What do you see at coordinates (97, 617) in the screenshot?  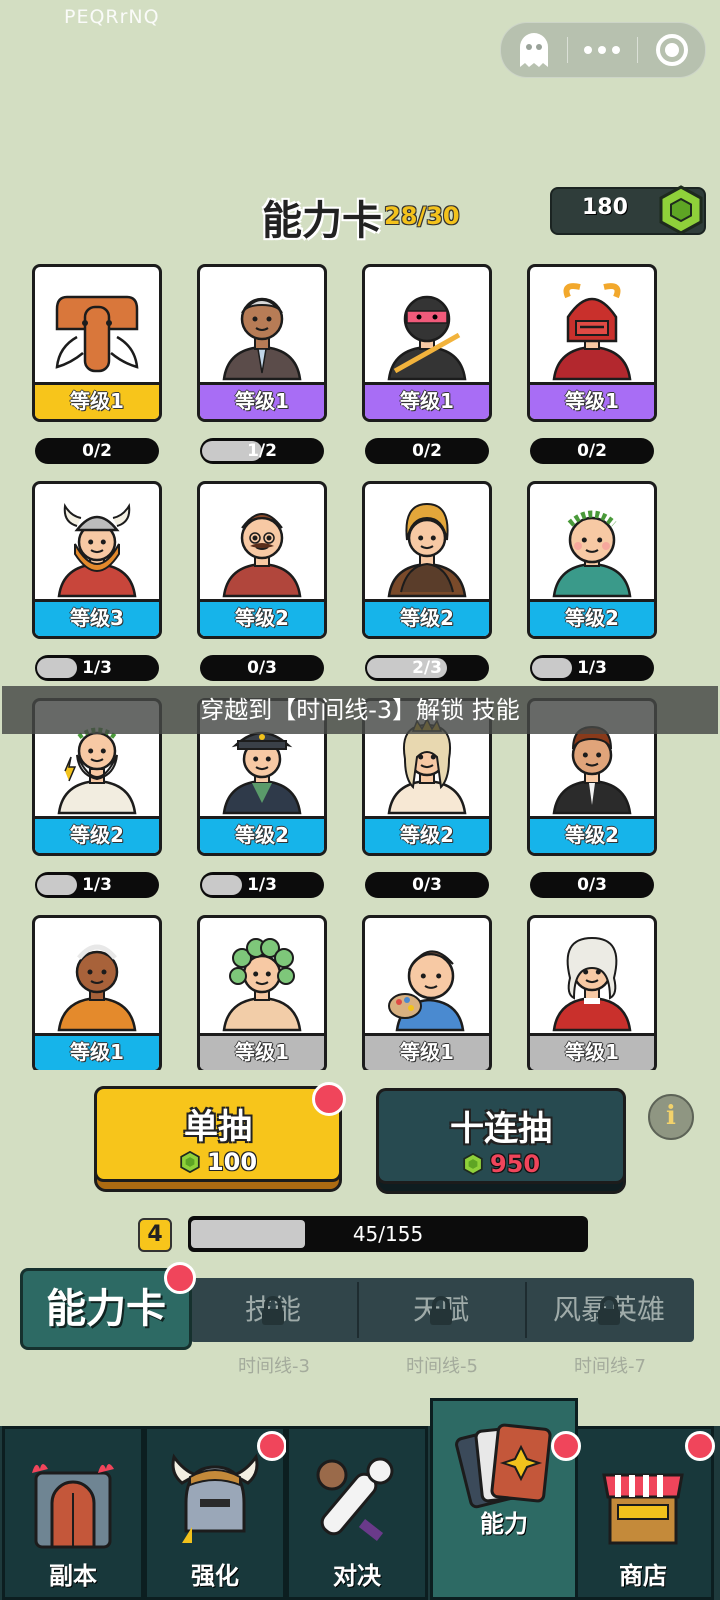 I see `card-level-label: 等级3` at bounding box center [97, 617].